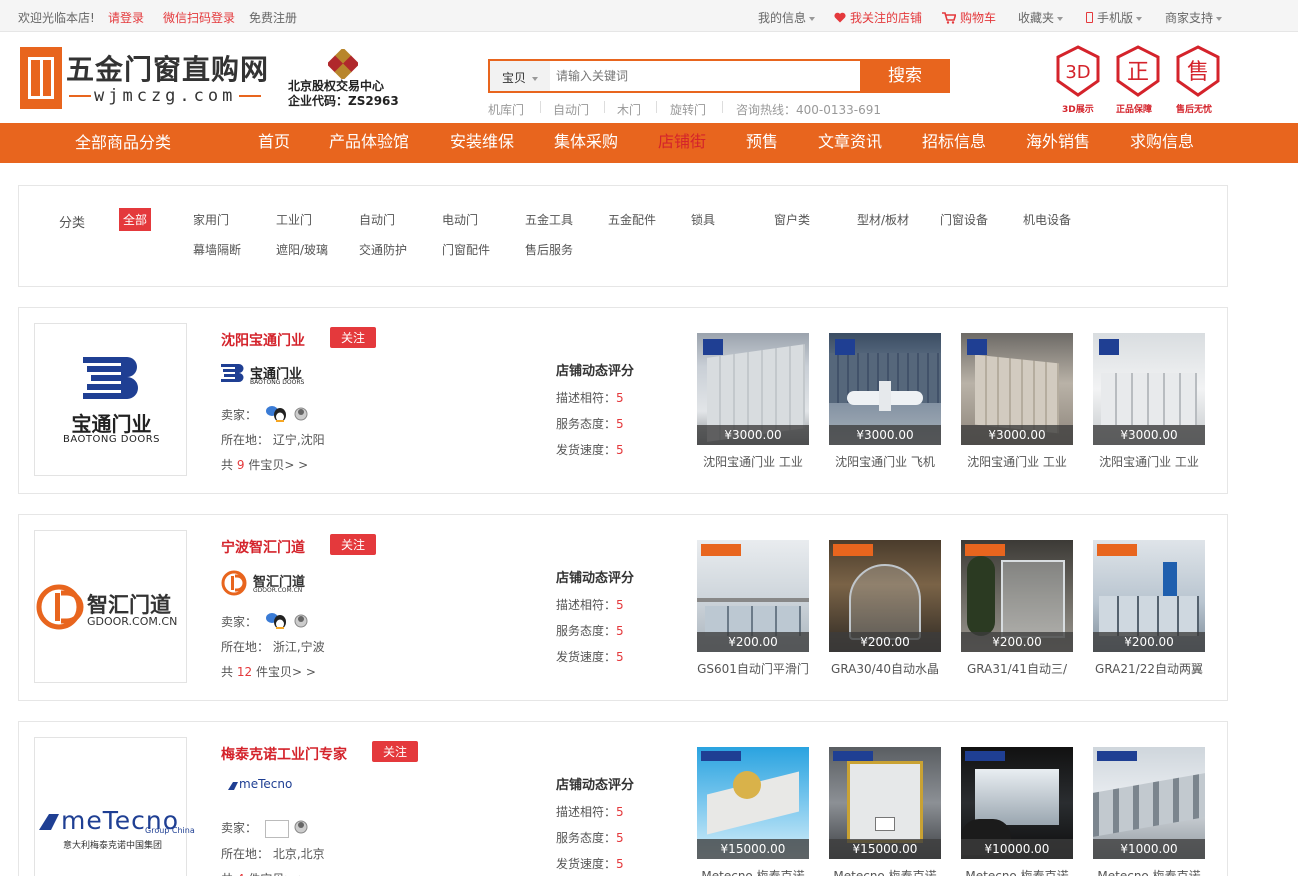 This screenshot has width=1298, height=876. I want to click on merchant-support-menu: 商家支持, so click(1194, 17).